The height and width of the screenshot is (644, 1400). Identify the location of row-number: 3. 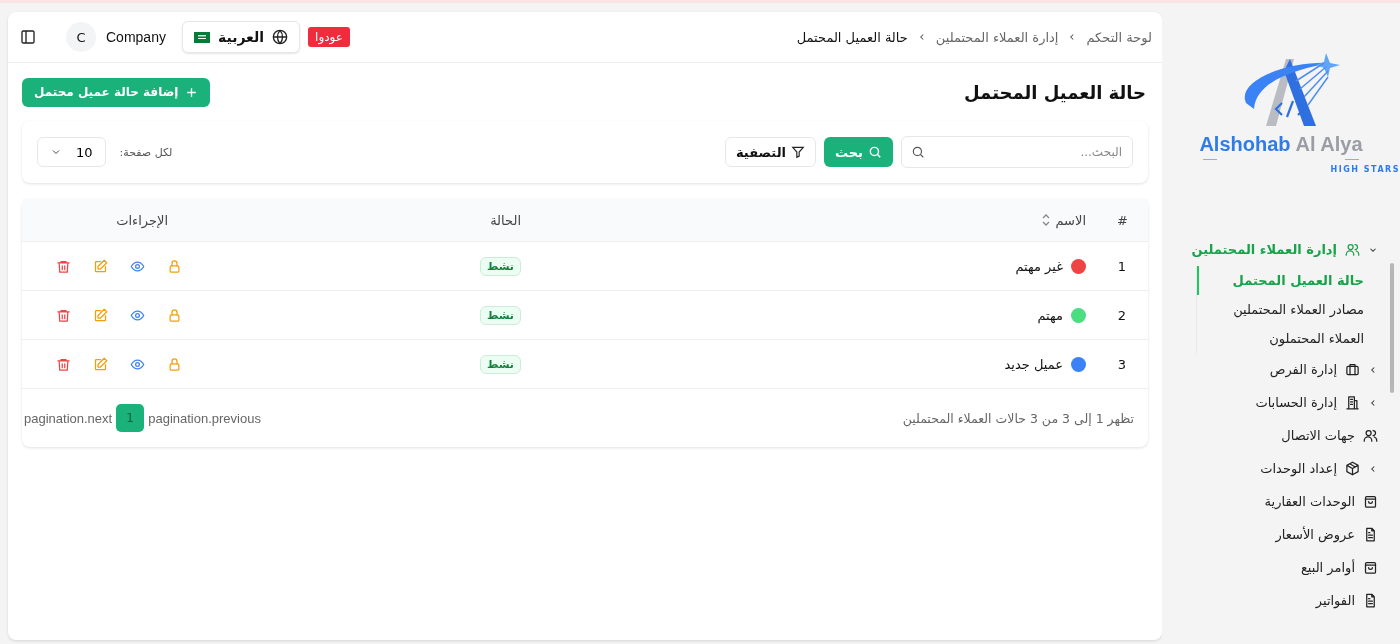
(1121, 364).